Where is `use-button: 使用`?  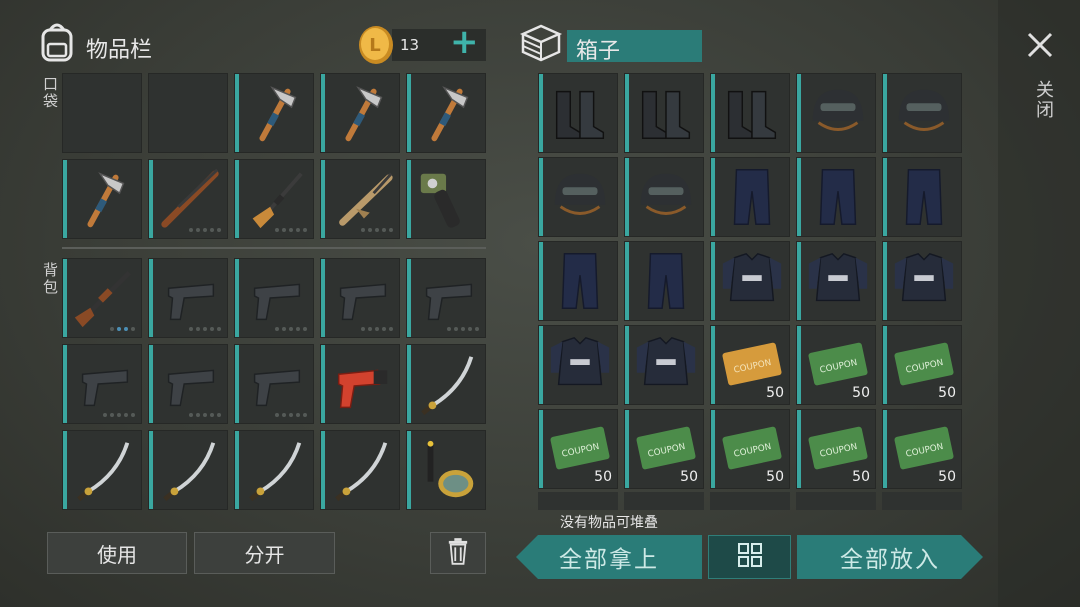 use-button: 使用 is located at coordinates (117, 553).